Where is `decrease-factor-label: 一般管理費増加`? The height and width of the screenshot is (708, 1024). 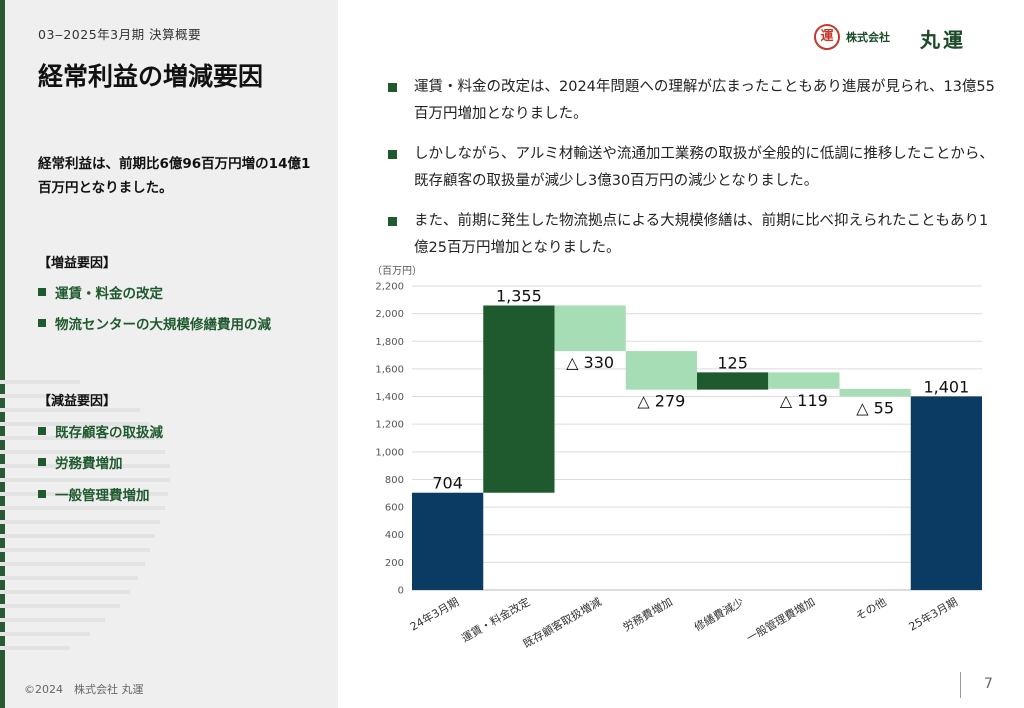 decrease-factor-label: 一般管理費増加 is located at coordinates (102, 496).